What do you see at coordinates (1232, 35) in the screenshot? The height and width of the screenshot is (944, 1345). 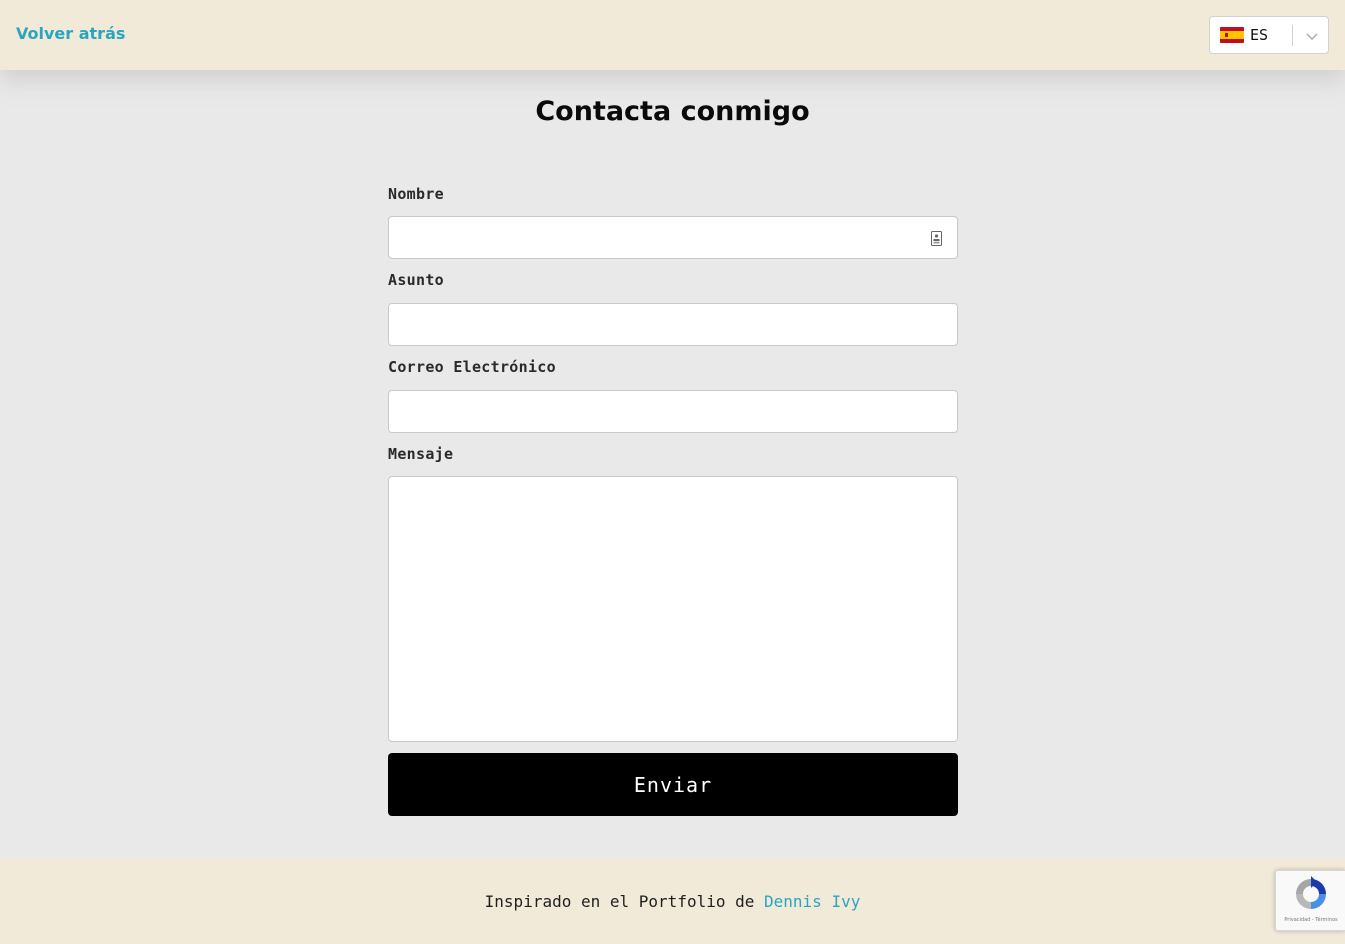 I see `spain-flag-icon` at bounding box center [1232, 35].